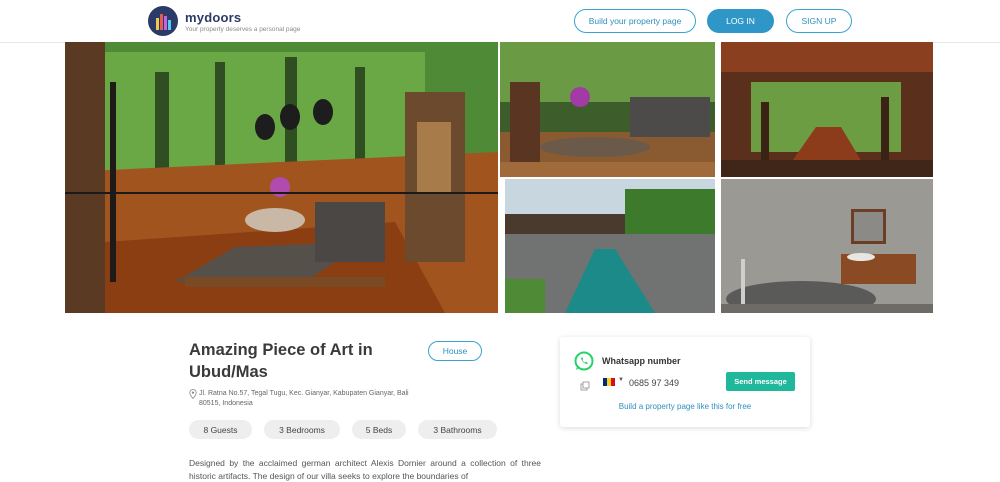 The image size is (1000, 482). I want to click on brand-tagline: Your property deserves a personal page, so click(243, 29).